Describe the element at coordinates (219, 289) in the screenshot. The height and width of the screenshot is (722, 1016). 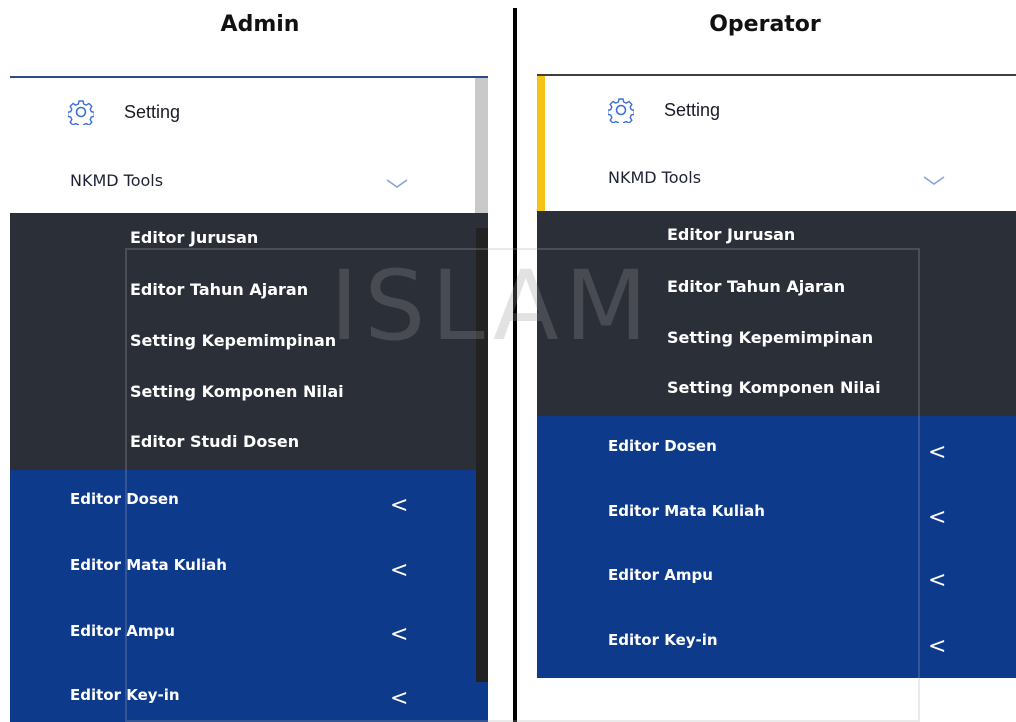
I see `admin-sub-item-2: Editor Tahun Ajaran` at that location.